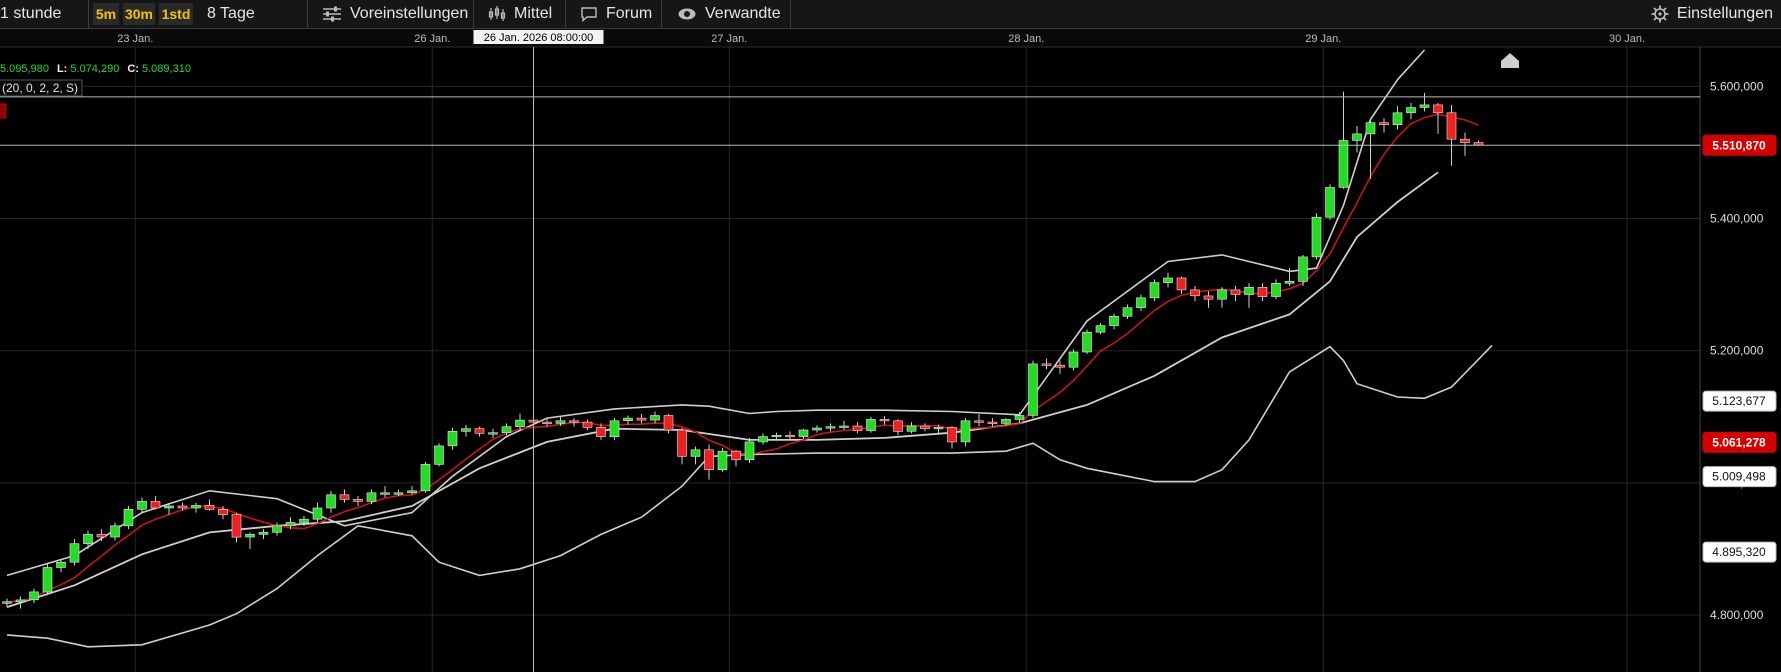  What do you see at coordinates (176, 14) in the screenshot?
I see `interval-1std-button: 1std` at bounding box center [176, 14].